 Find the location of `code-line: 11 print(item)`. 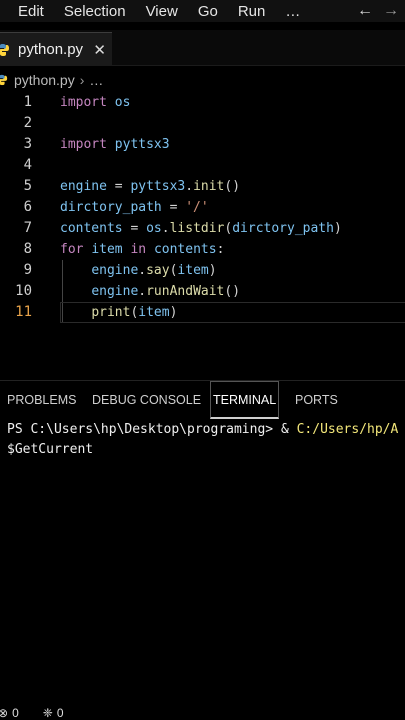

code-line: 11 print(item) is located at coordinates (202, 312).